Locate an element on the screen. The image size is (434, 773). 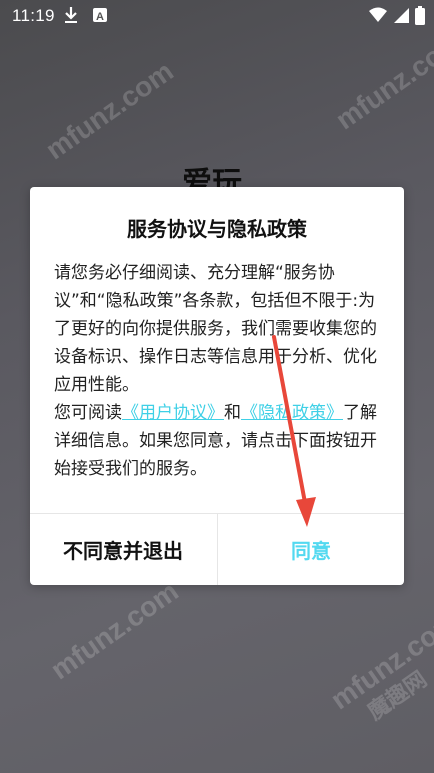
and-text: 和 is located at coordinates (232, 413).